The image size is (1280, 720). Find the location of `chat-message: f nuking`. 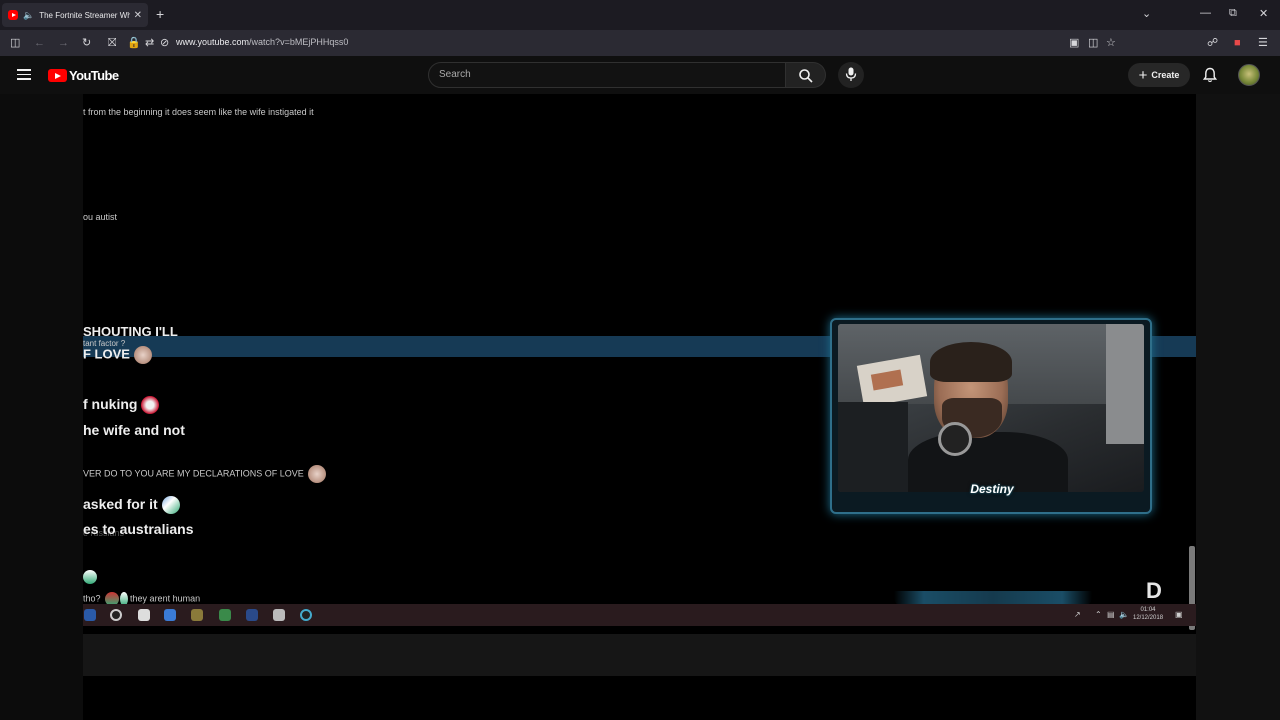

chat-message: f nuking is located at coordinates (121, 405).